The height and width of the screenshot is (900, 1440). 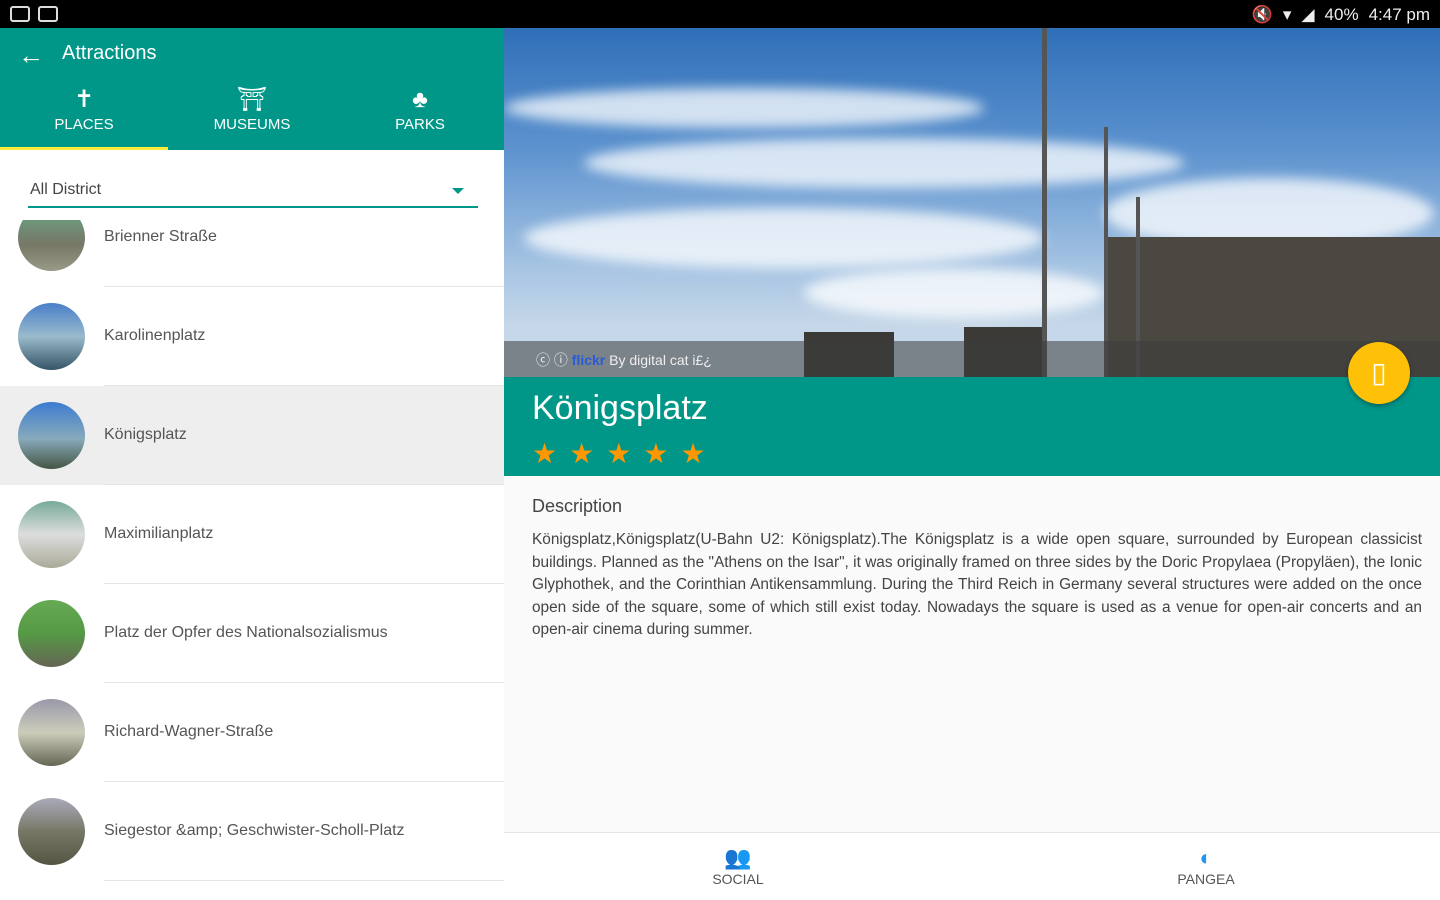 What do you see at coordinates (1399, 14) in the screenshot?
I see `time: 4:47 pm` at bounding box center [1399, 14].